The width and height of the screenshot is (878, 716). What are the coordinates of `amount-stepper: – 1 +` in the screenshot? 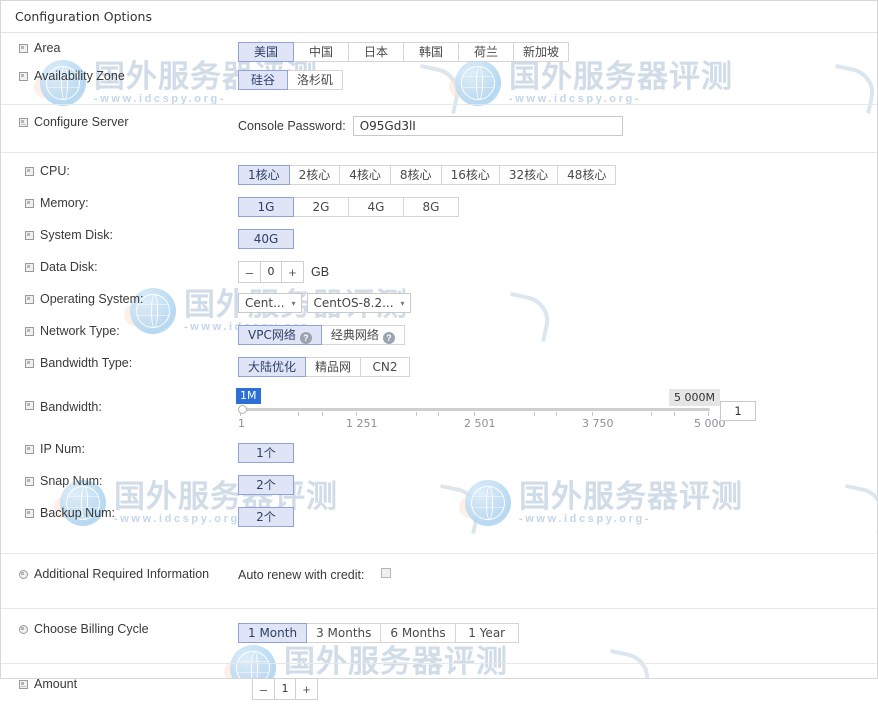 It's located at (285, 689).